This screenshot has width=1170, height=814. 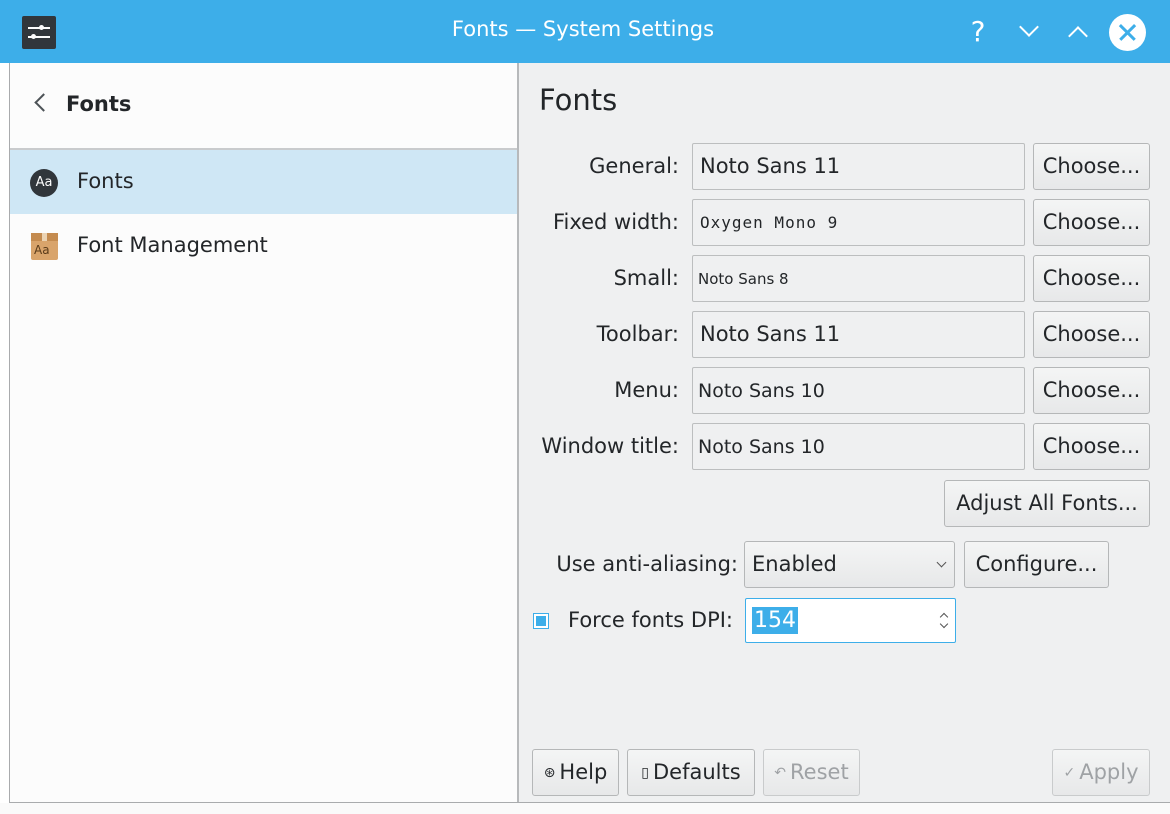 What do you see at coordinates (585, 808) in the screenshot?
I see `desktop-behind-window` at bounding box center [585, 808].